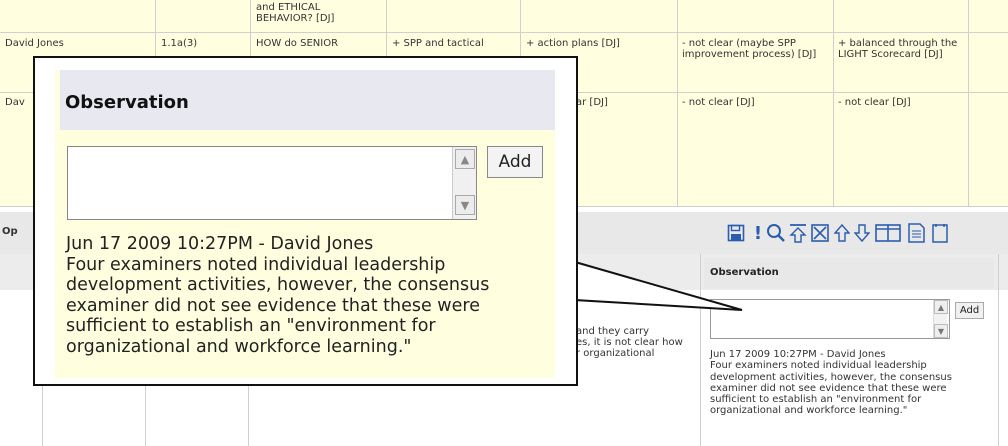 The image size is (1008, 446). Describe the element at coordinates (464, 183) in the screenshot. I see `scrollbar: ▲ ▼` at that location.